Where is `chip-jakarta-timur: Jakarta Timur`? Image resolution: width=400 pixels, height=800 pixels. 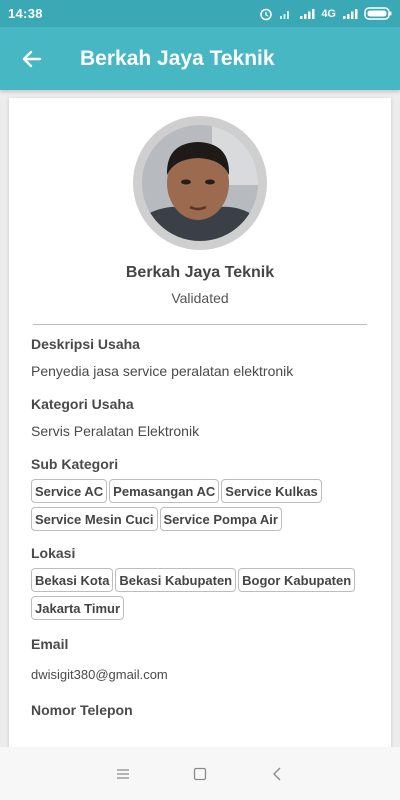 chip-jakarta-timur: Jakarta Timur is located at coordinates (78, 608).